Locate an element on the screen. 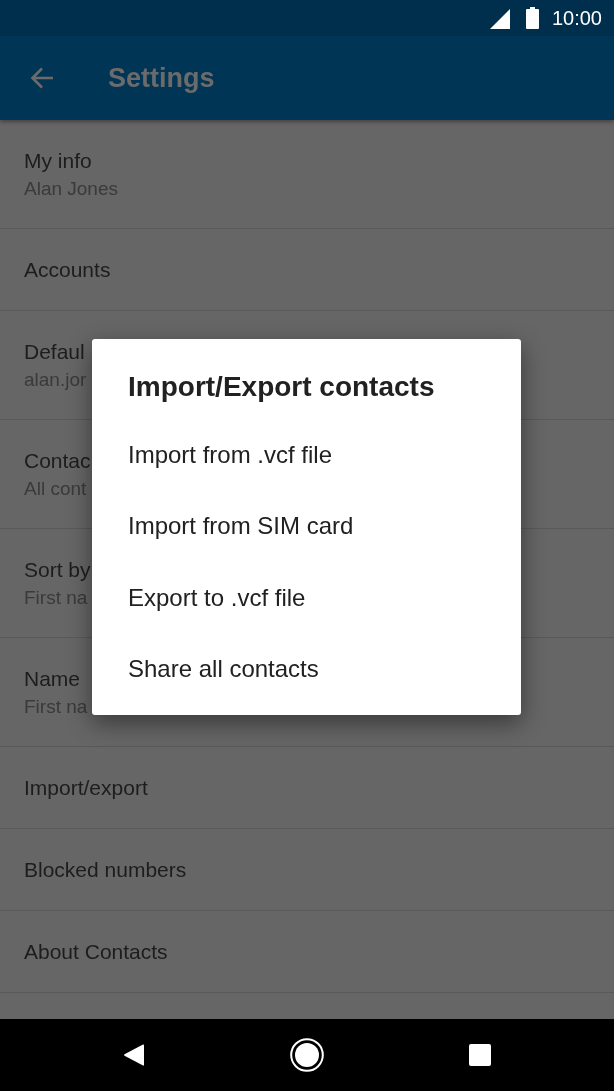 This screenshot has width=614, height=1091. battery-icon is located at coordinates (532, 18).